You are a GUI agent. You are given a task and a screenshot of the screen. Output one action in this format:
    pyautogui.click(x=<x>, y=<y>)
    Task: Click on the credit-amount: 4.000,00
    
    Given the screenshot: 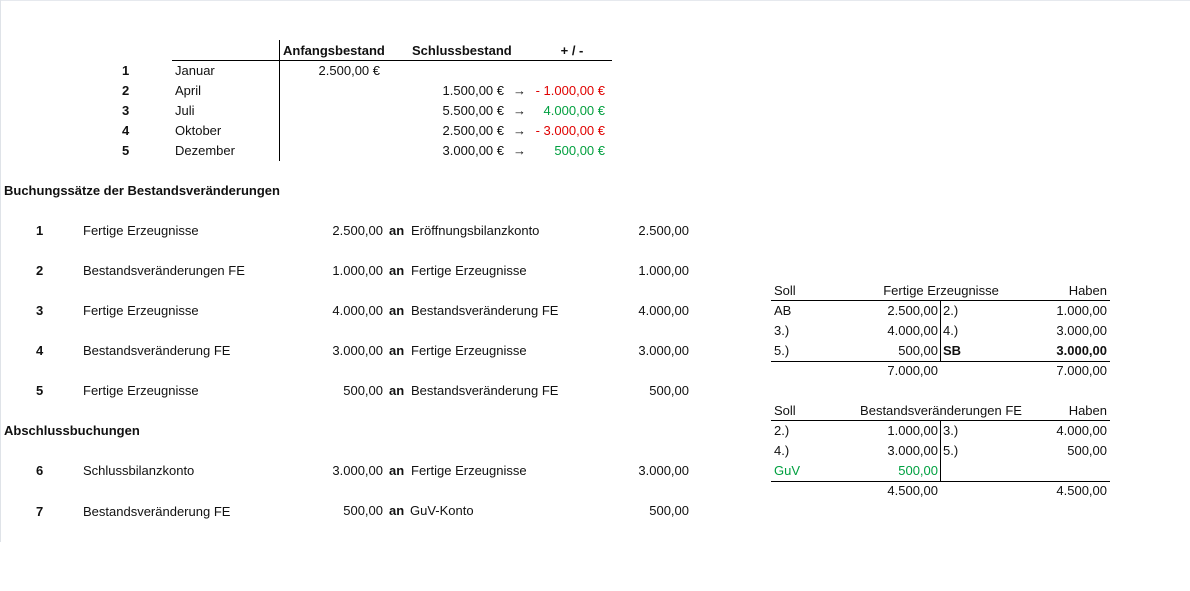 What is the action you would take?
    pyautogui.click(x=663, y=310)
    